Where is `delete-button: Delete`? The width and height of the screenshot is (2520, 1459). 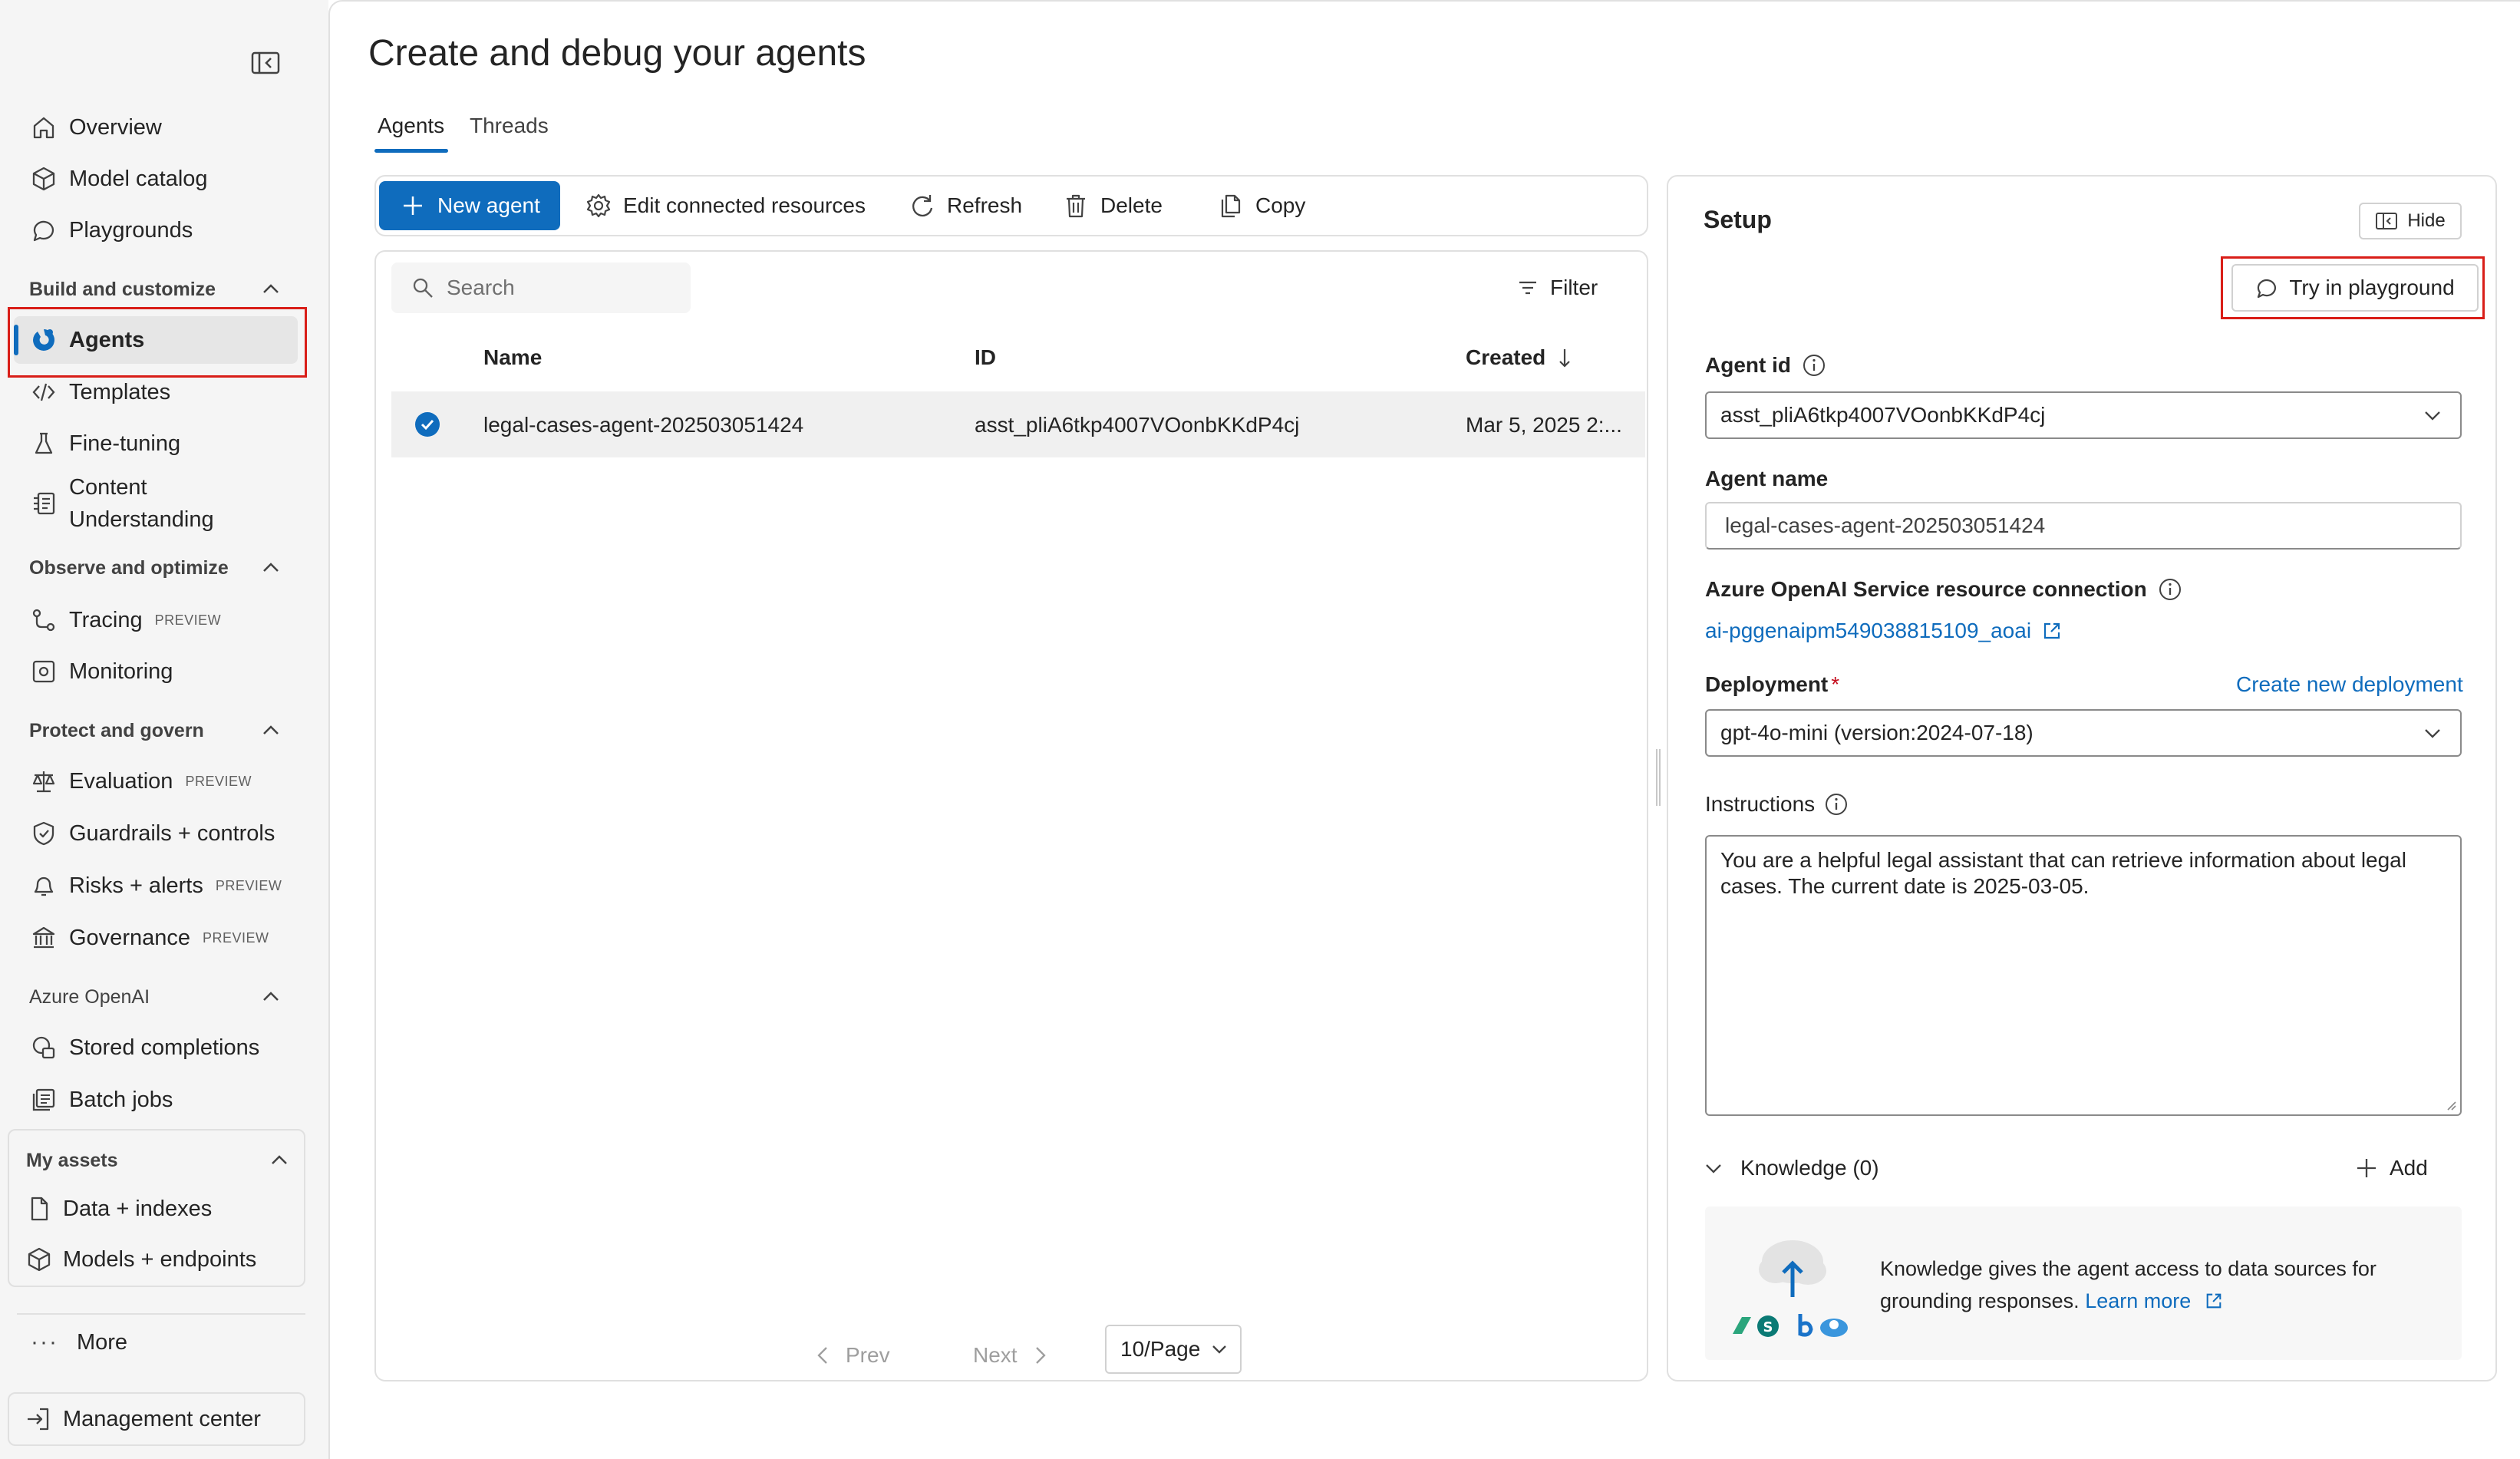 delete-button: Delete is located at coordinates (1112, 205).